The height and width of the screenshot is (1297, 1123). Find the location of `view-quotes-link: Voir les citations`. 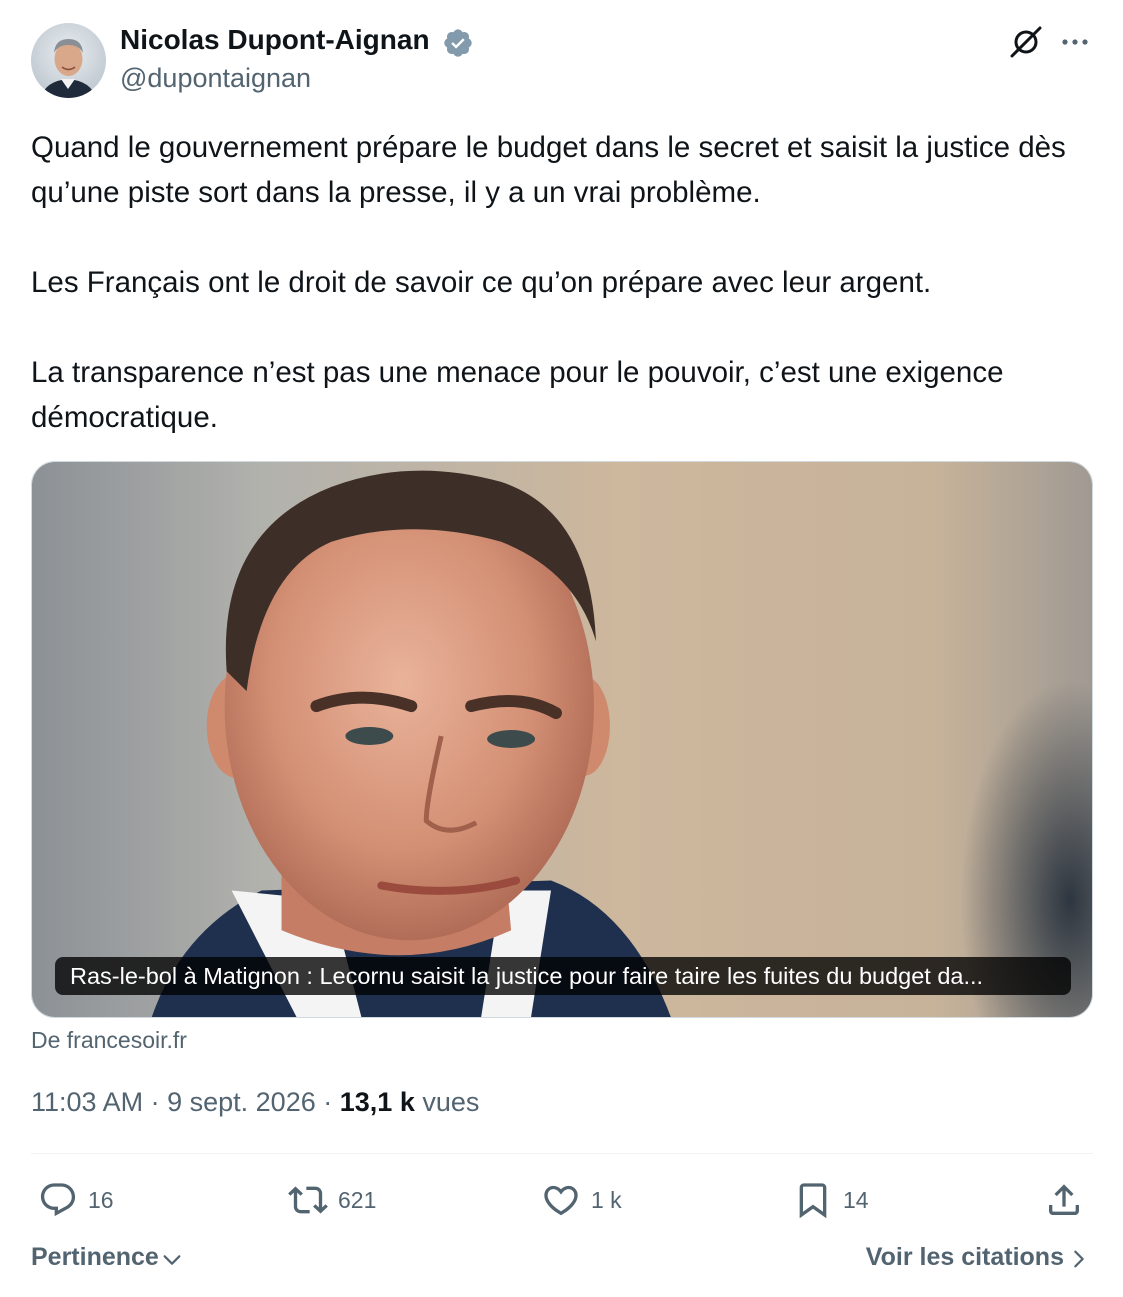

view-quotes-link: Voir les citations is located at coordinates (978, 1257).